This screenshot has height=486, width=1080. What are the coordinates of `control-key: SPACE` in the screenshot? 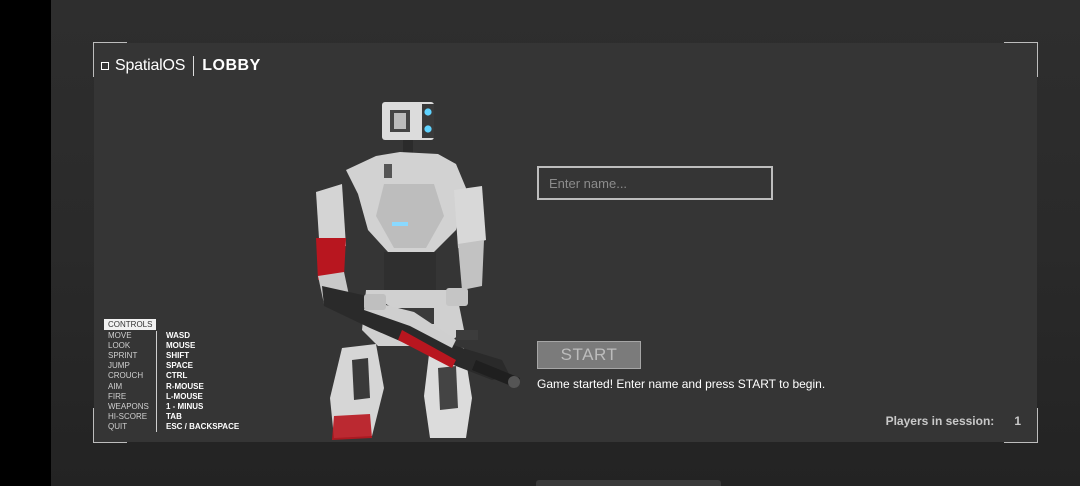 It's located at (179, 366).